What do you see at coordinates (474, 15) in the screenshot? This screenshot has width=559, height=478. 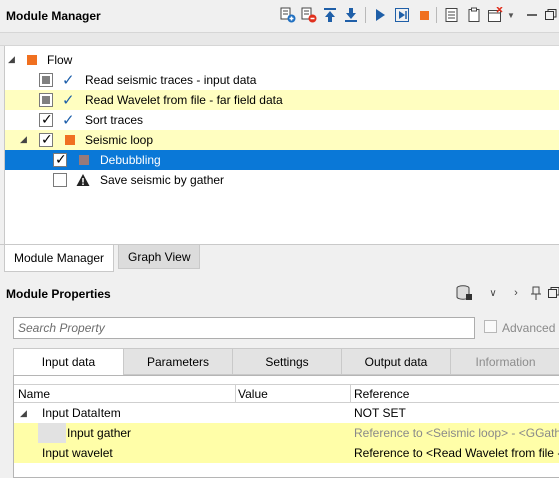 I see `clipboard-icon` at bounding box center [474, 15].